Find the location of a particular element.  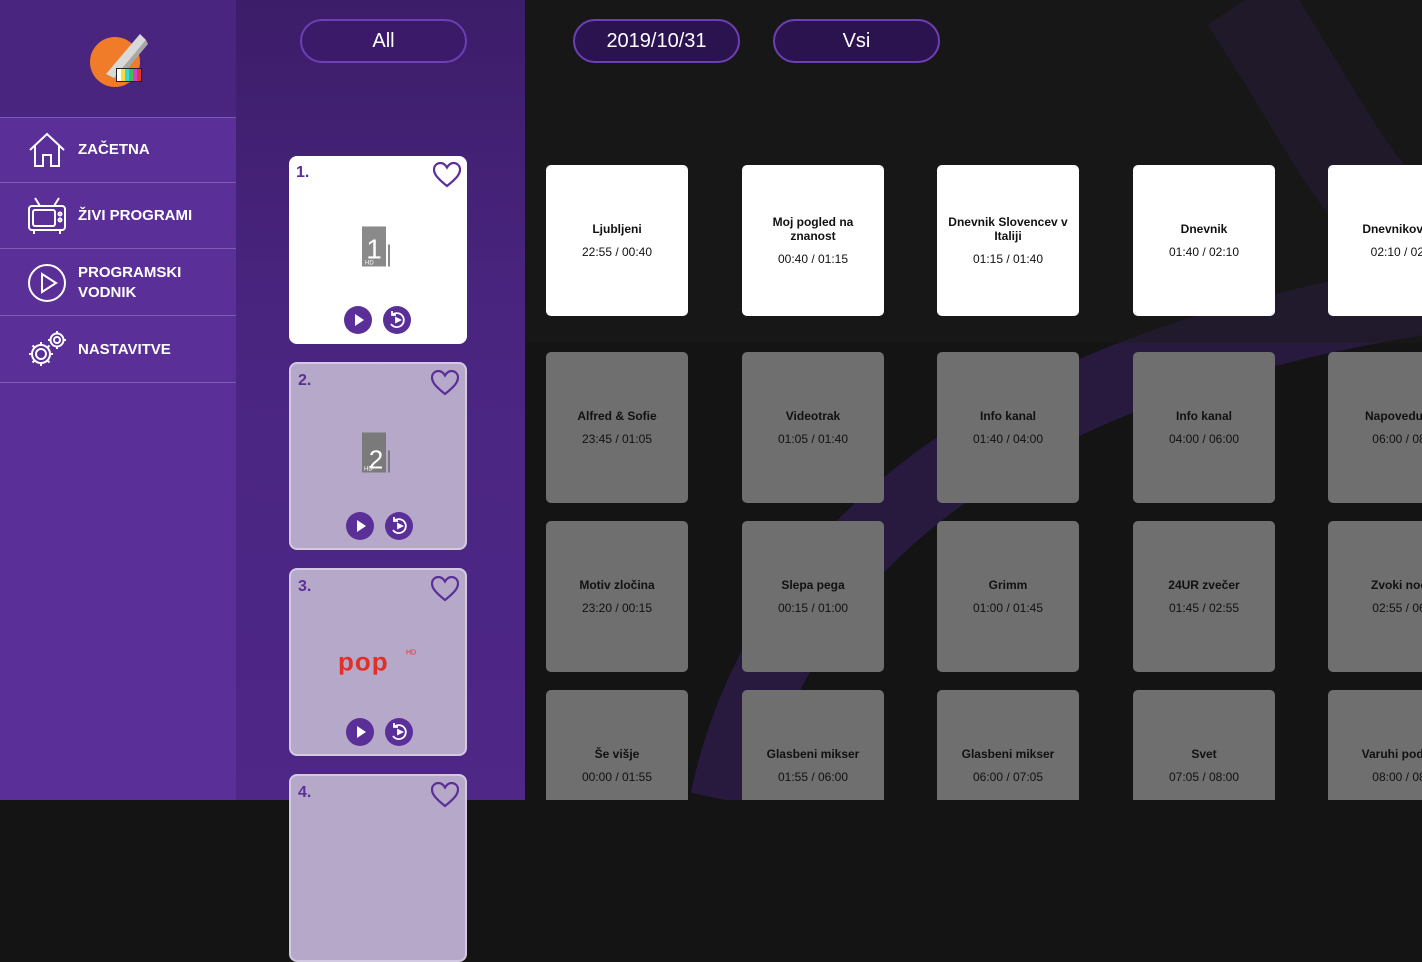

program-card: Glasbeni mikser 01:55 / 06:00 is located at coordinates (813, 745).